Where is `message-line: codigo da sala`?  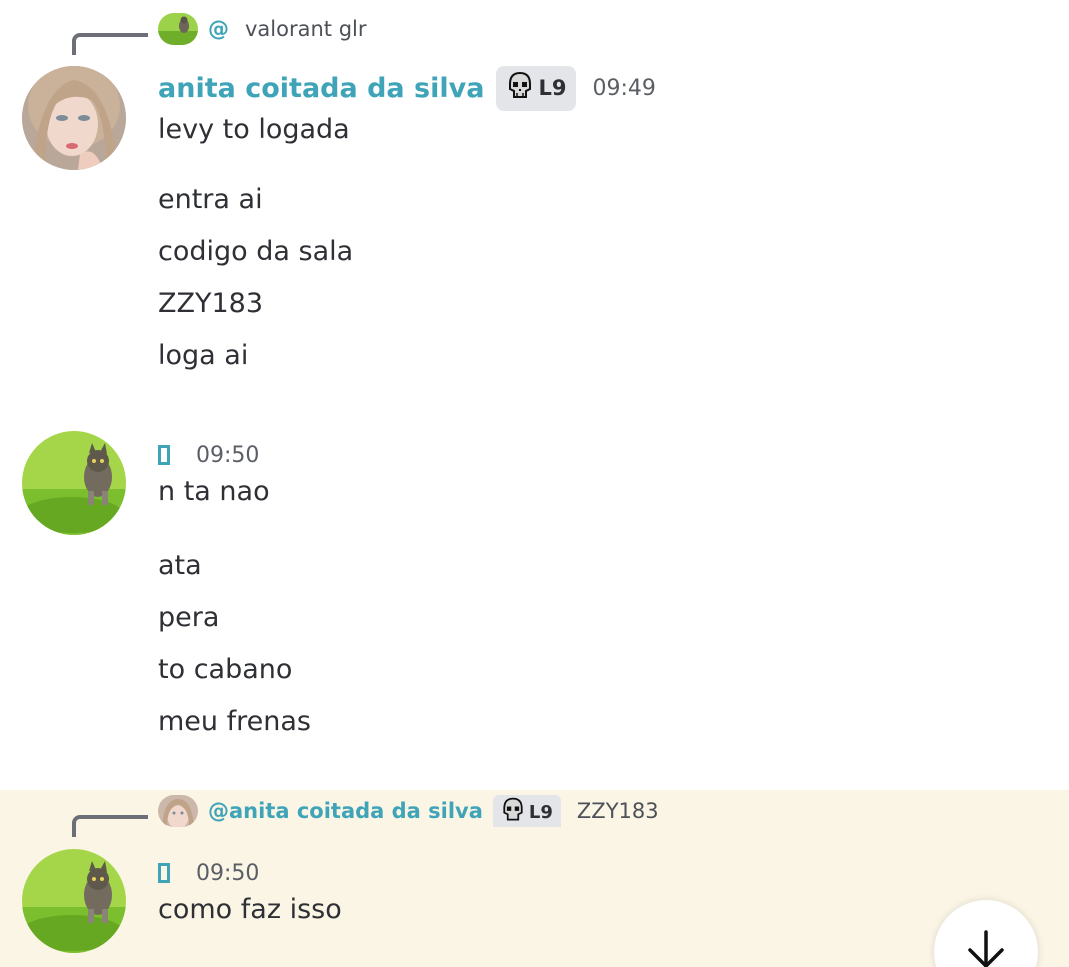 message-line: codigo da sala is located at coordinates (256, 251).